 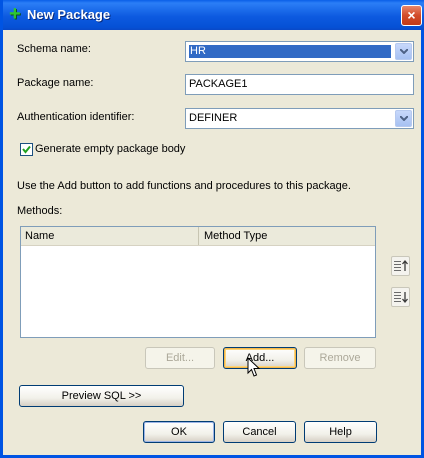 I want to click on methods-table-header: Name Method Type, so click(x=198, y=236).